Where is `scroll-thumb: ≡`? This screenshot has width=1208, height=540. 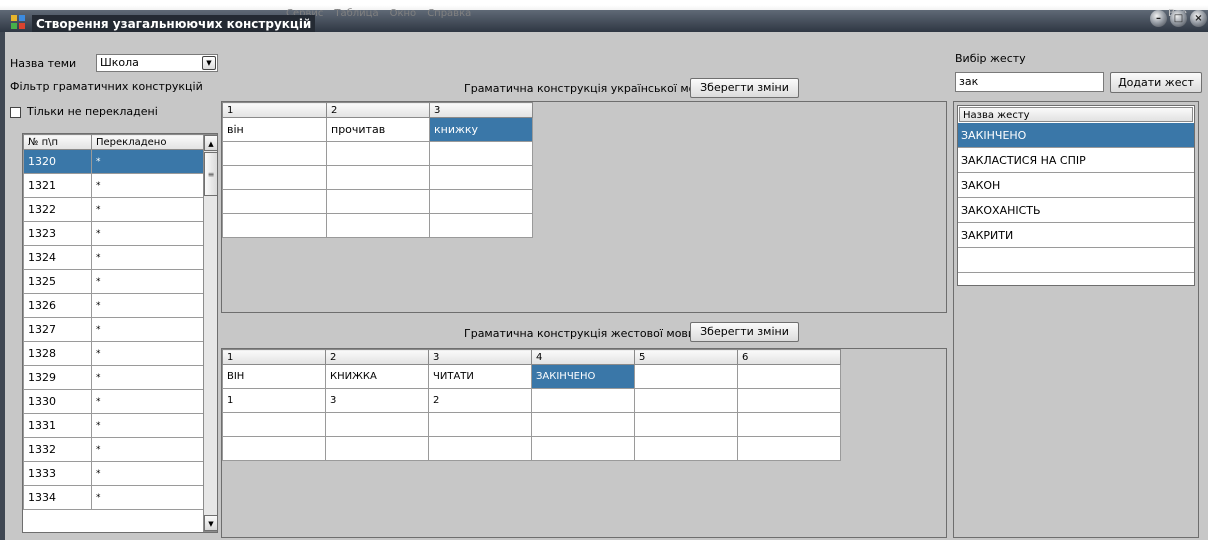
scroll-thumb: ≡ is located at coordinates (210, 174).